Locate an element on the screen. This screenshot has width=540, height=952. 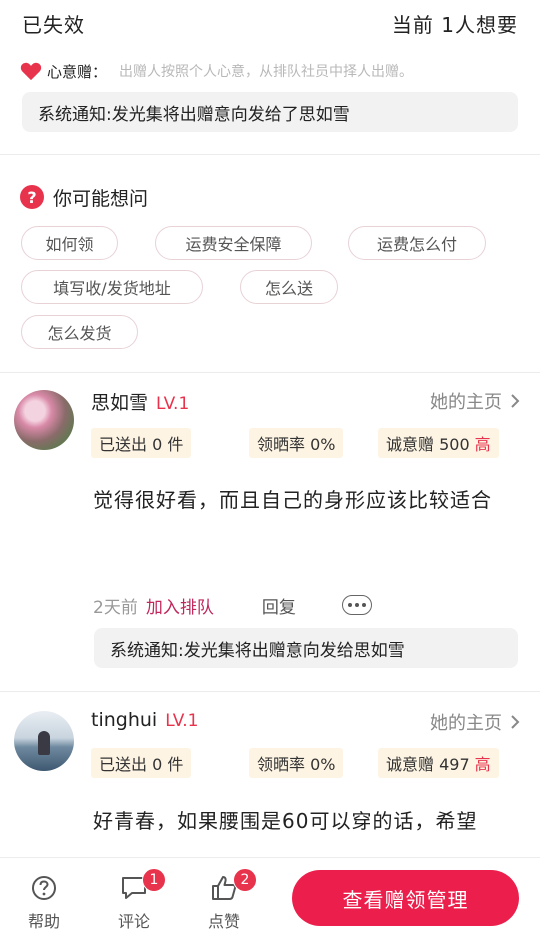
help-button: 帮助 is located at coordinates (44, 903).